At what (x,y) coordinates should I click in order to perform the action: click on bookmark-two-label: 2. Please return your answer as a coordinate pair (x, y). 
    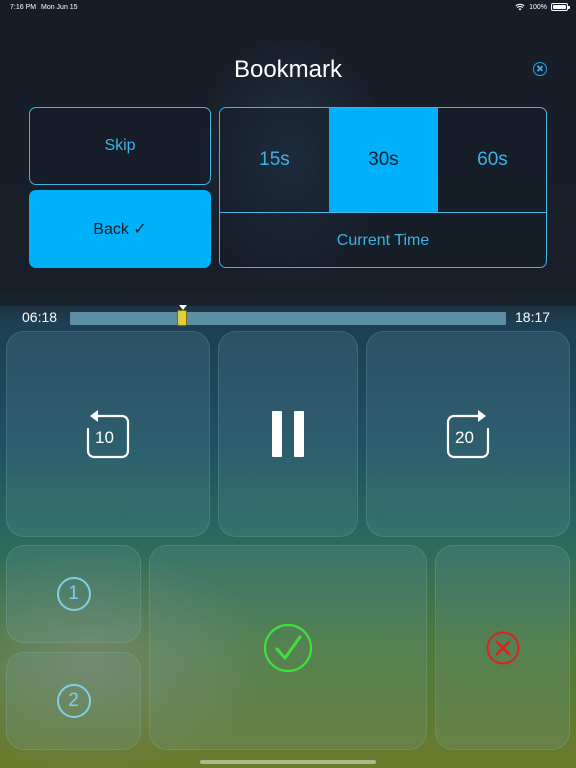
    Looking at the image, I should click on (73, 701).